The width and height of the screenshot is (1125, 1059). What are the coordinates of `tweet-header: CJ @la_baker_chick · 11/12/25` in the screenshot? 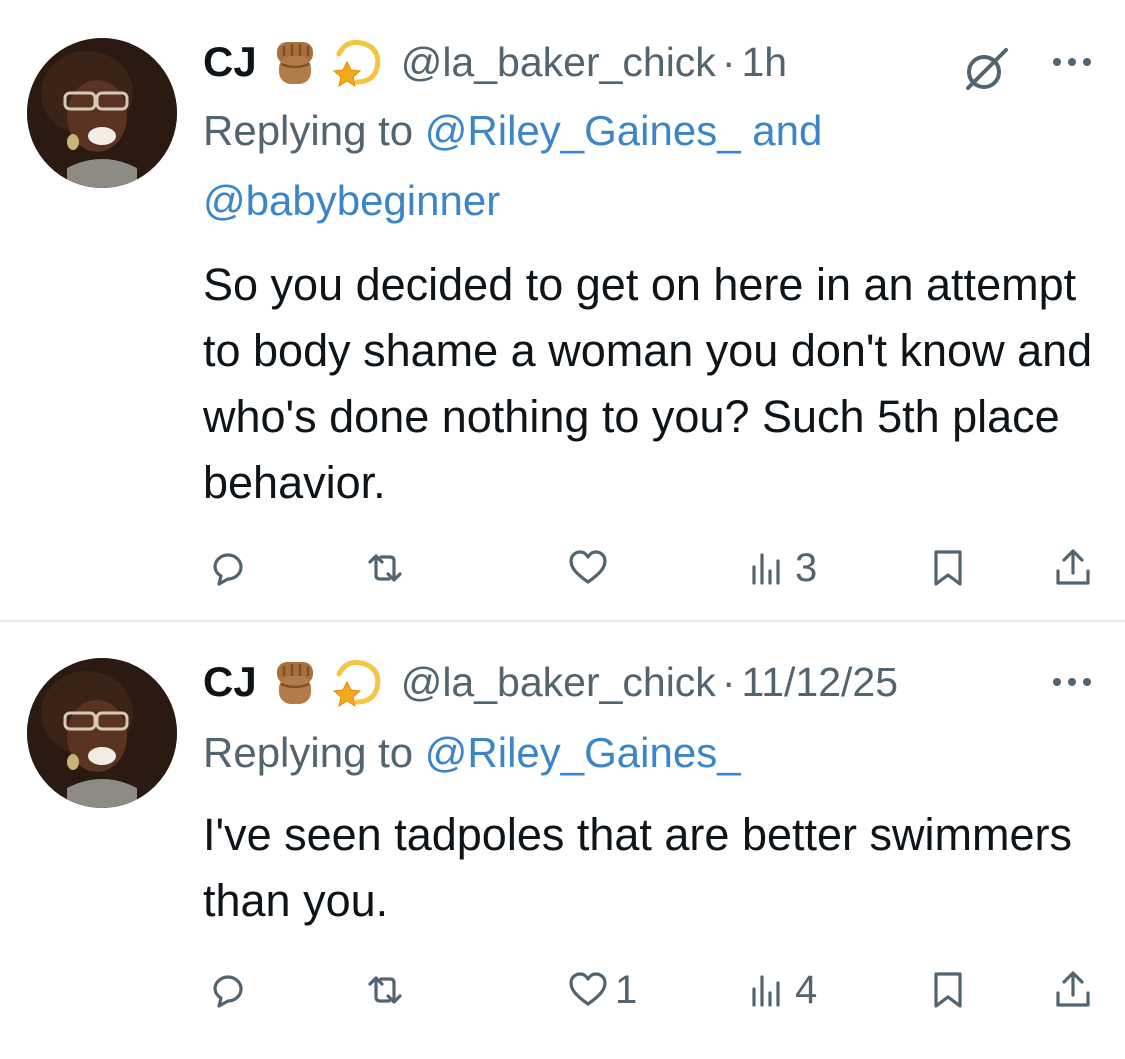 It's located at (550, 682).